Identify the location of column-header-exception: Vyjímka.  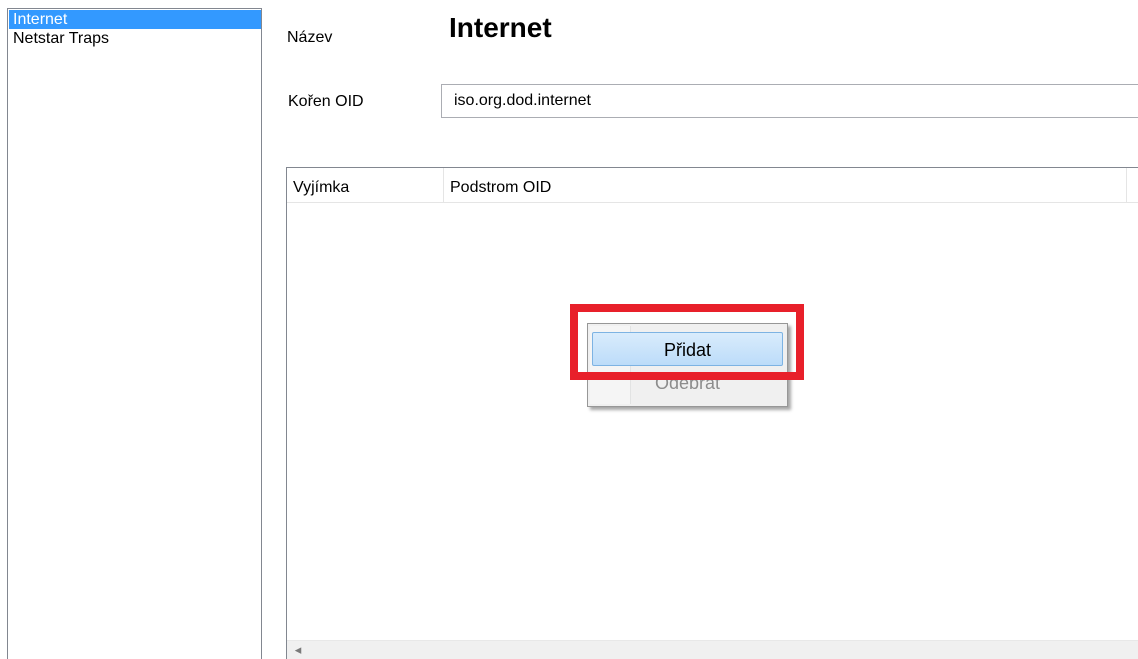
(365, 185).